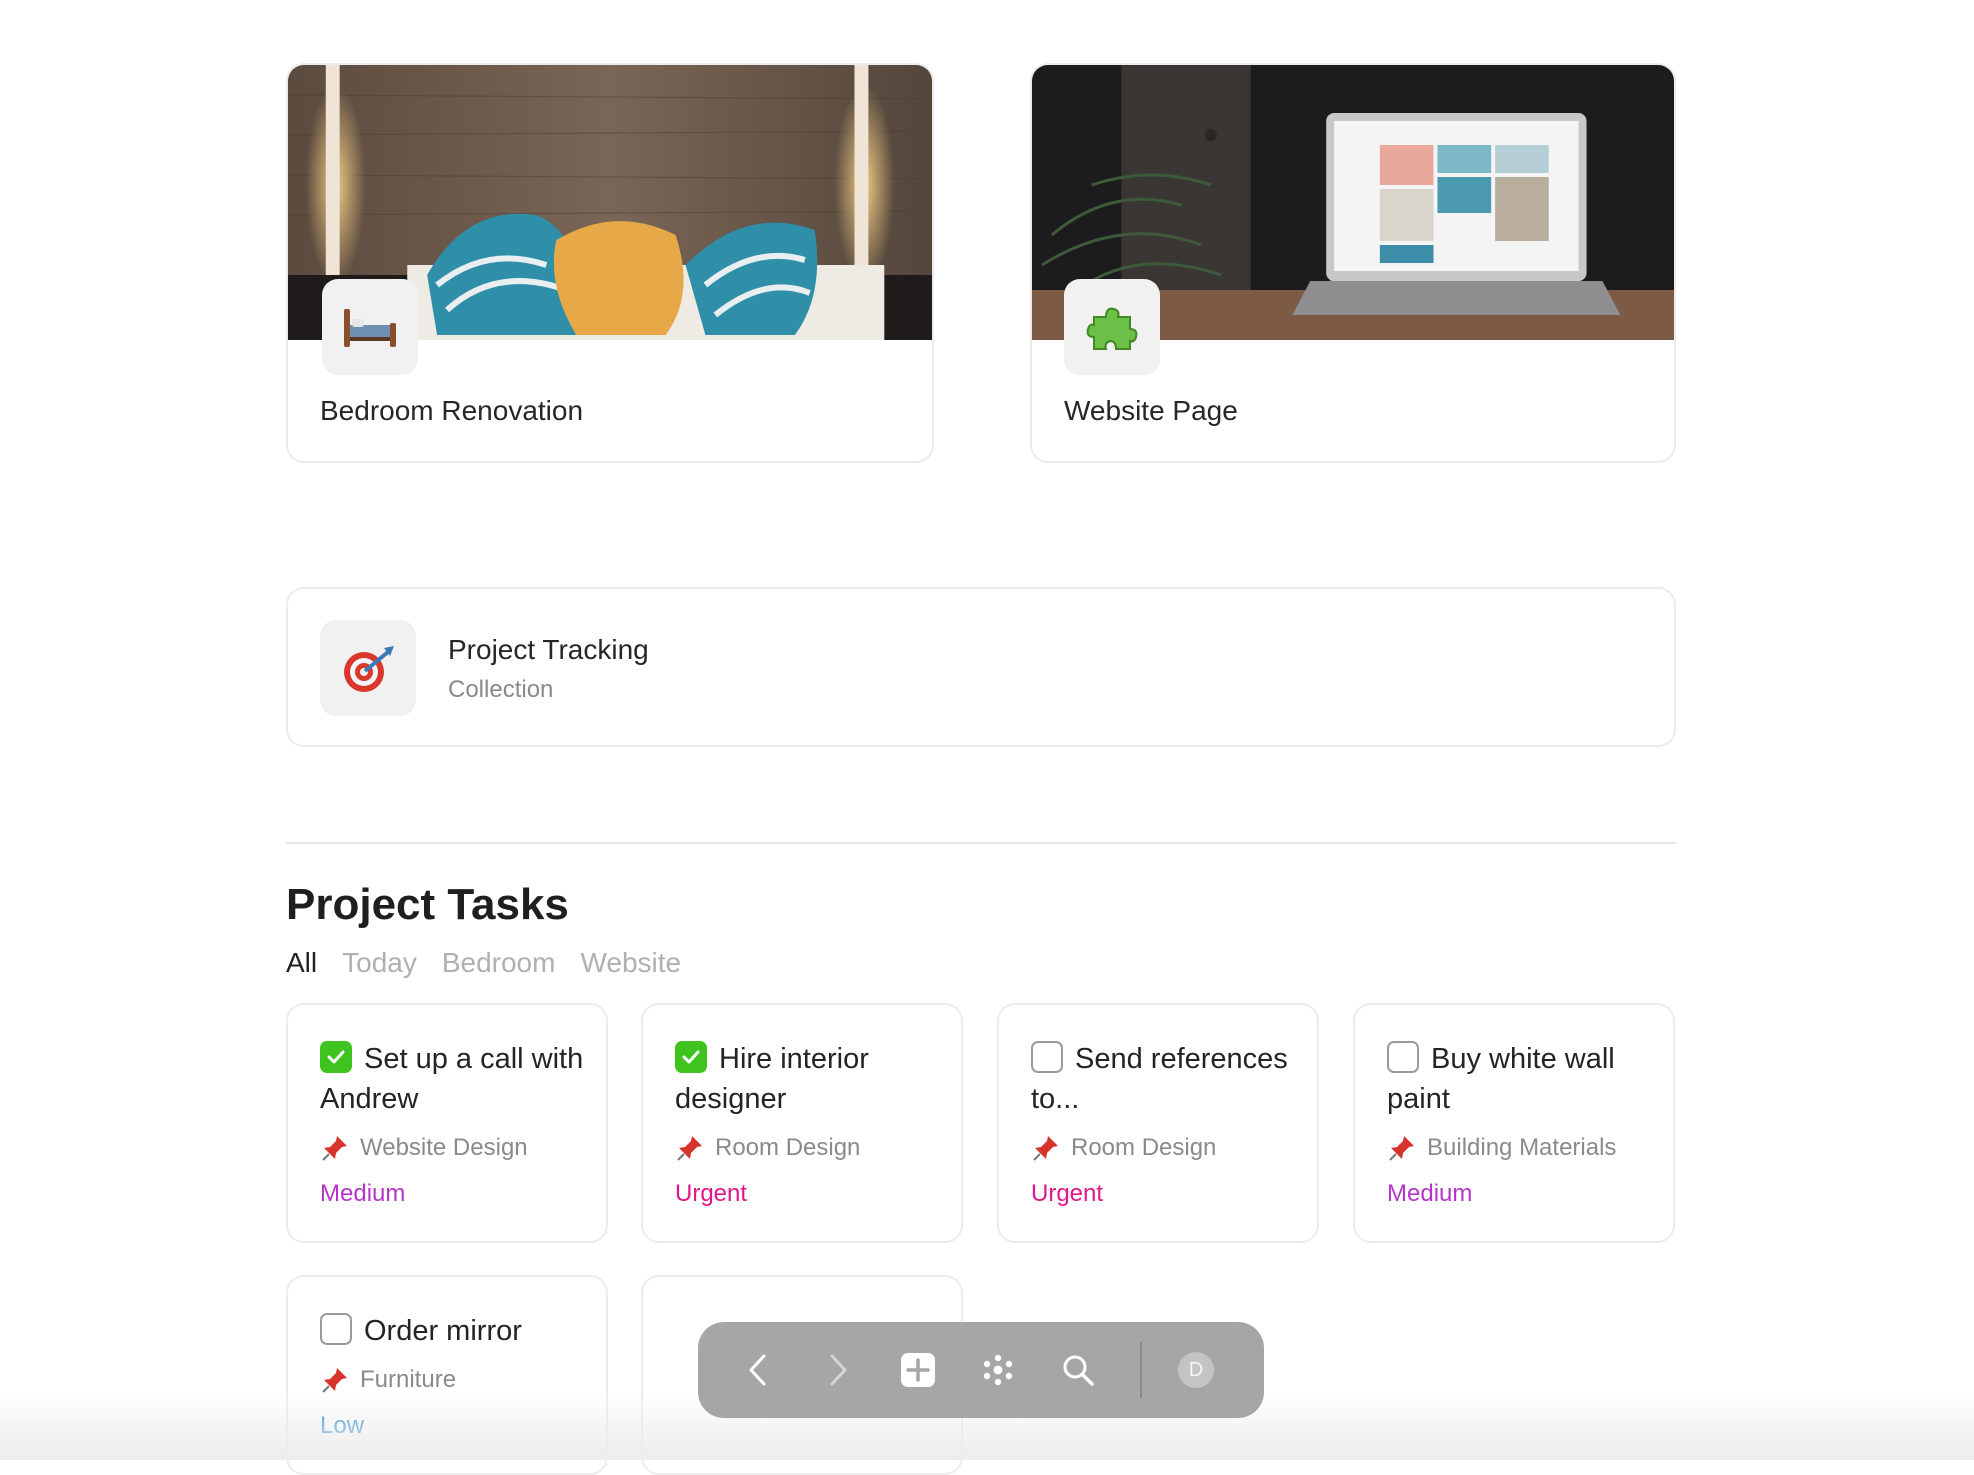  Describe the element at coordinates (501, 689) in the screenshot. I see `collection-subtitle: Collection` at that location.